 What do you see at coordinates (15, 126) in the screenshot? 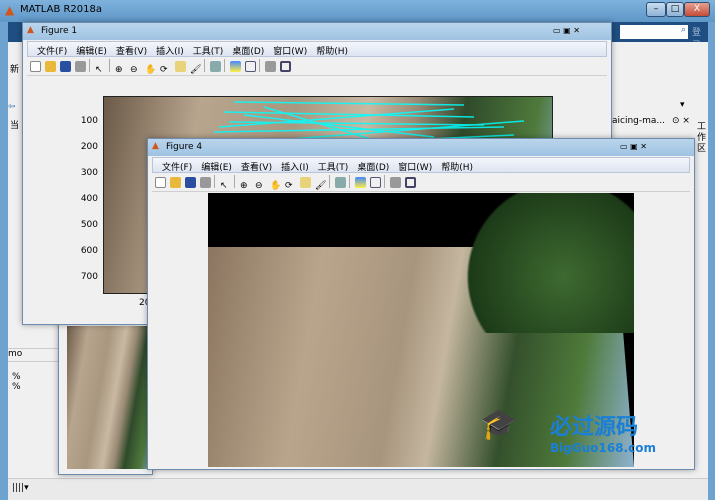
I see `current-folder-label: 当` at bounding box center [15, 126].